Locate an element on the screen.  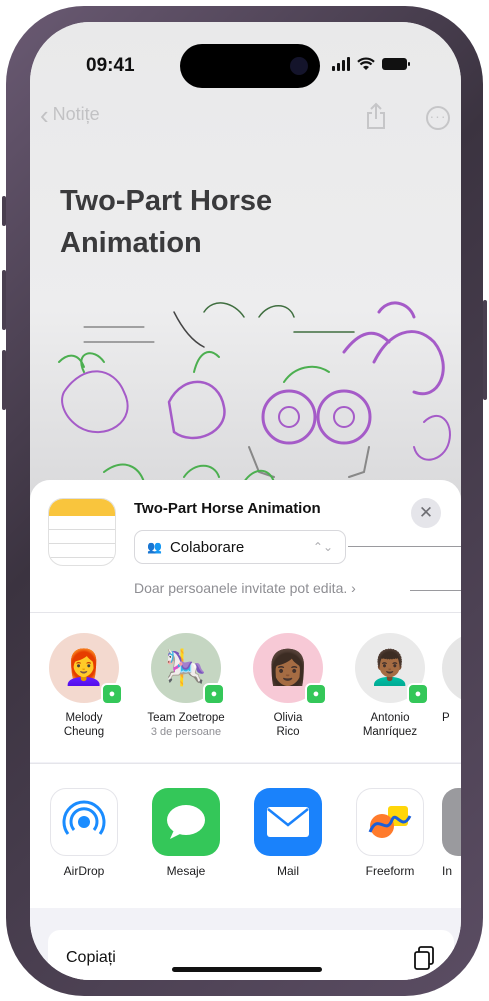
person-melody-cheung: 👩‍🦰 ● Melody Cheung is located at coordinates (84, 686).